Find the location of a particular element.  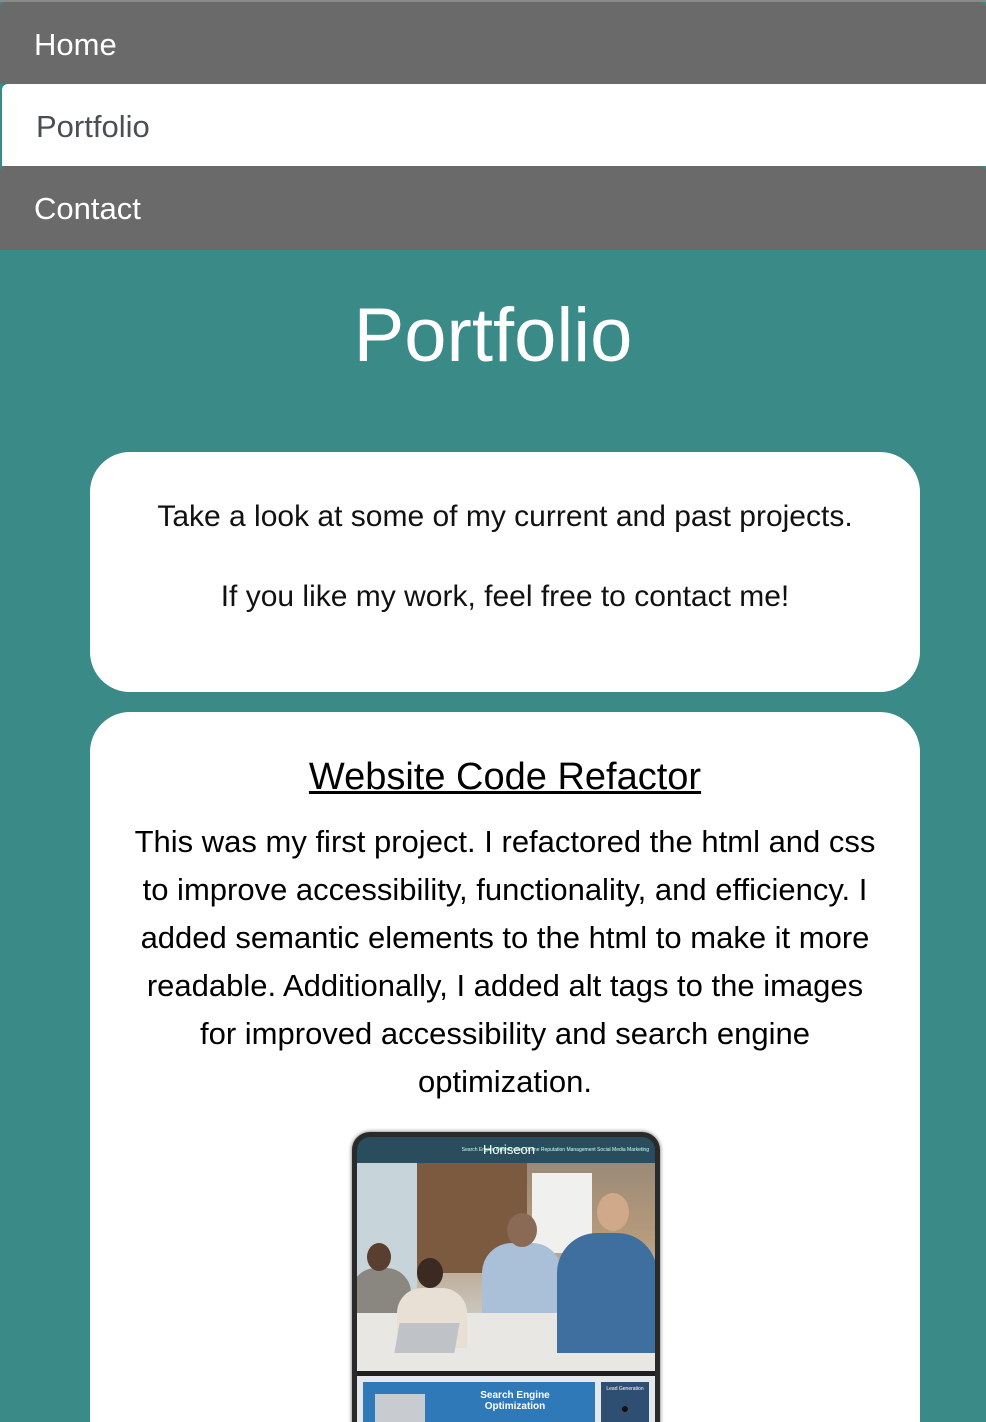

screenshot-section-title: Search Engine Optimization is located at coordinates (515, 1401).